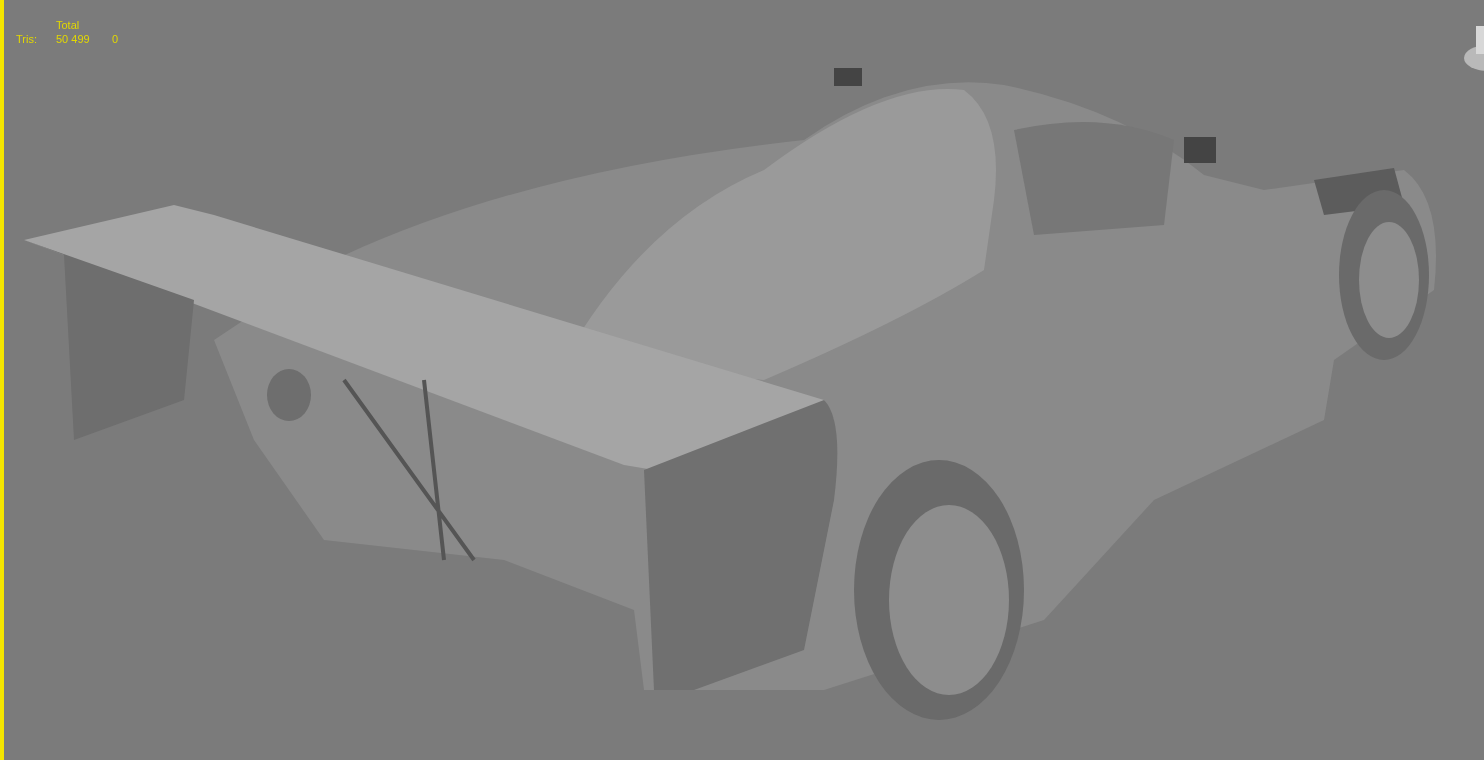 The height and width of the screenshot is (760, 1484). What do you see at coordinates (73, 39) in the screenshot?
I see `stats-value: 50 499` at bounding box center [73, 39].